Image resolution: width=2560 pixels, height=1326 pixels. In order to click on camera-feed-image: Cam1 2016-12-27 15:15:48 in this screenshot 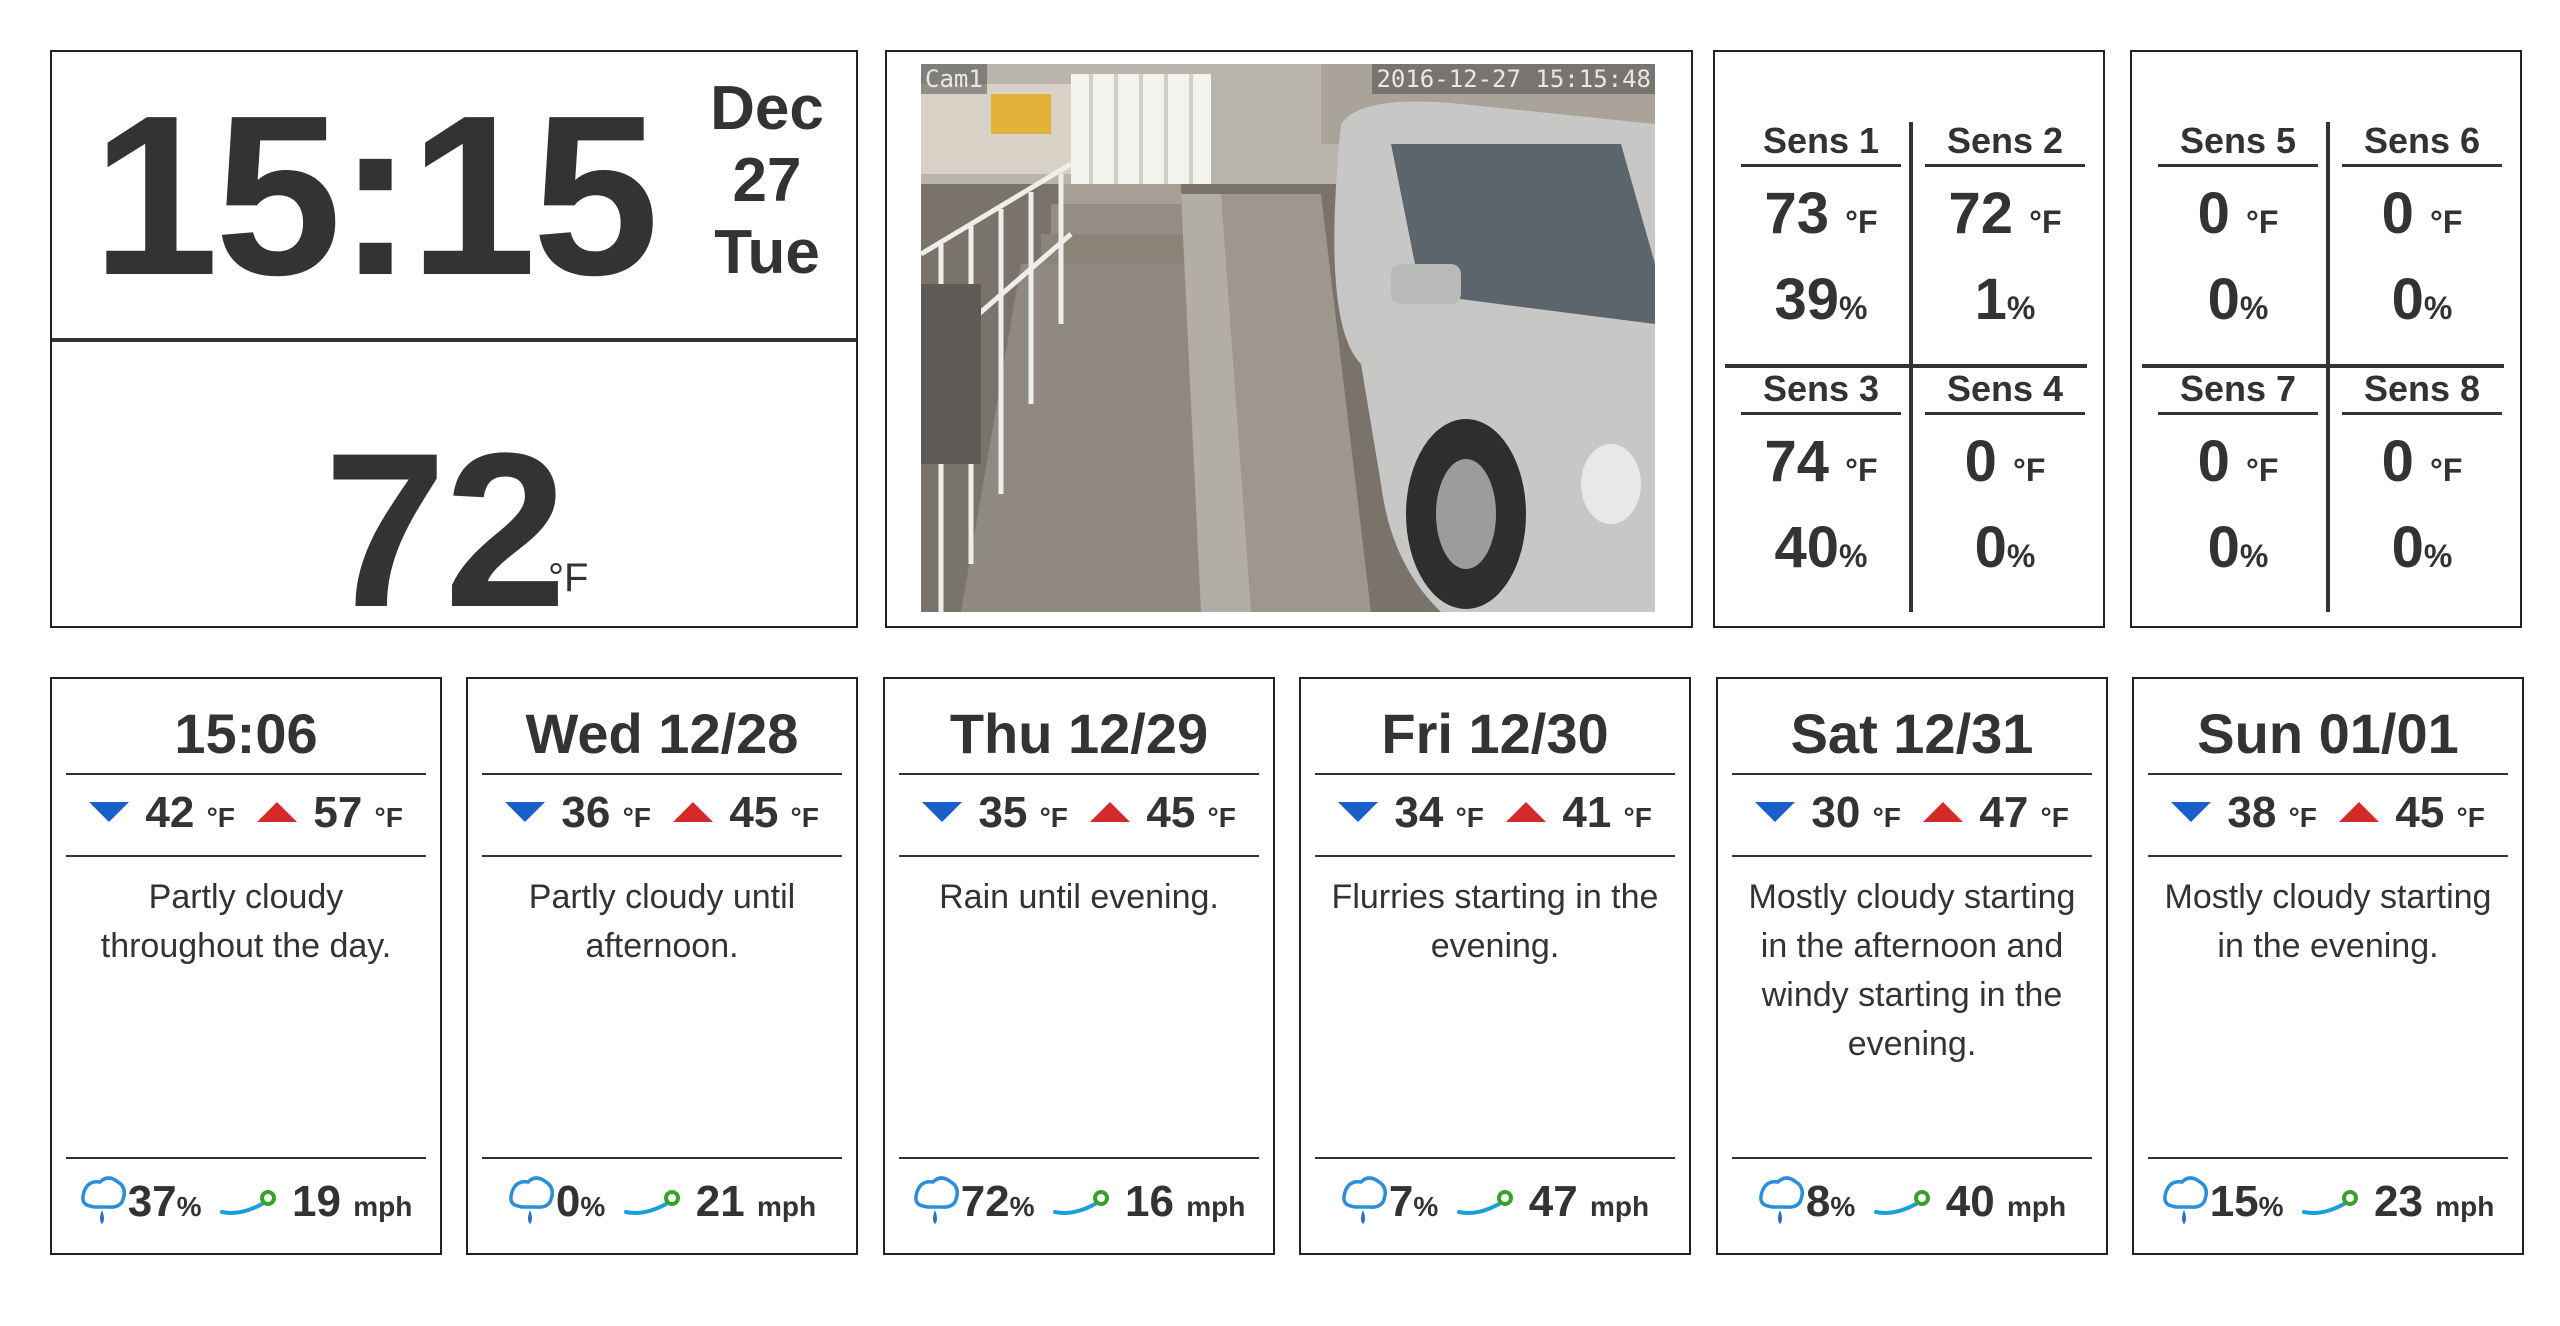, I will do `click(1288, 338)`.